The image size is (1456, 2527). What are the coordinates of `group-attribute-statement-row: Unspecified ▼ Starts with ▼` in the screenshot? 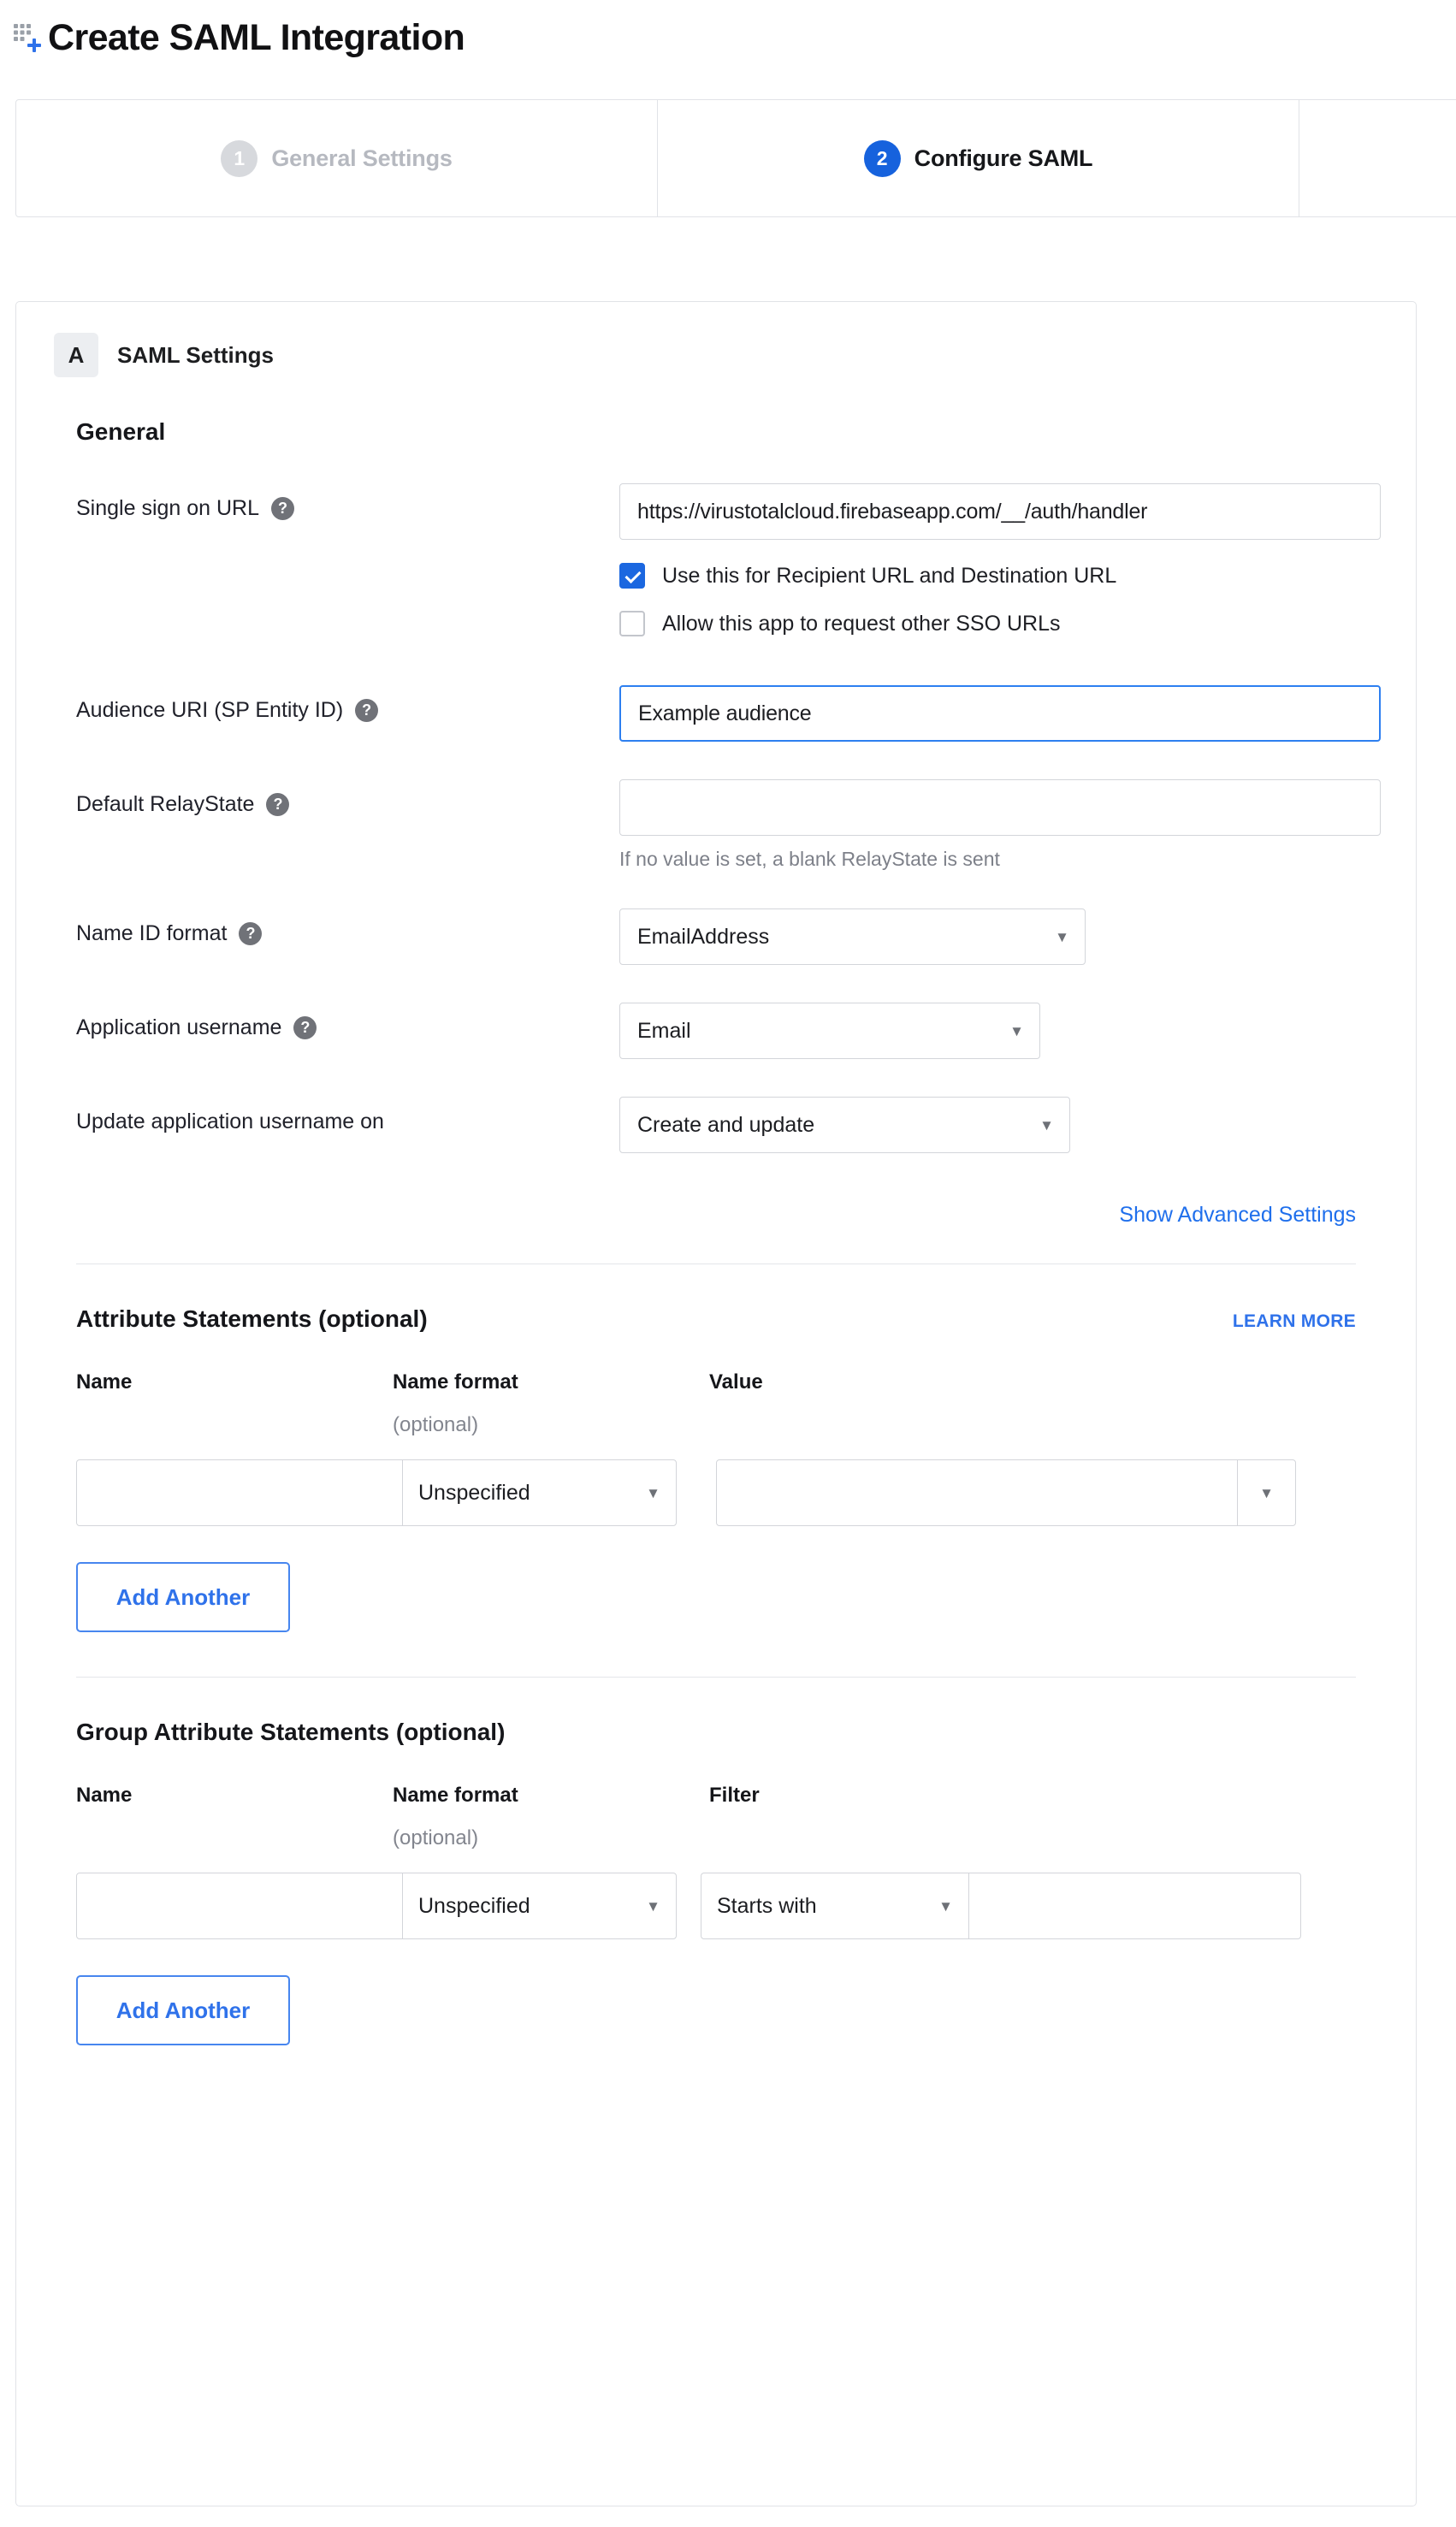 It's located at (716, 1894).